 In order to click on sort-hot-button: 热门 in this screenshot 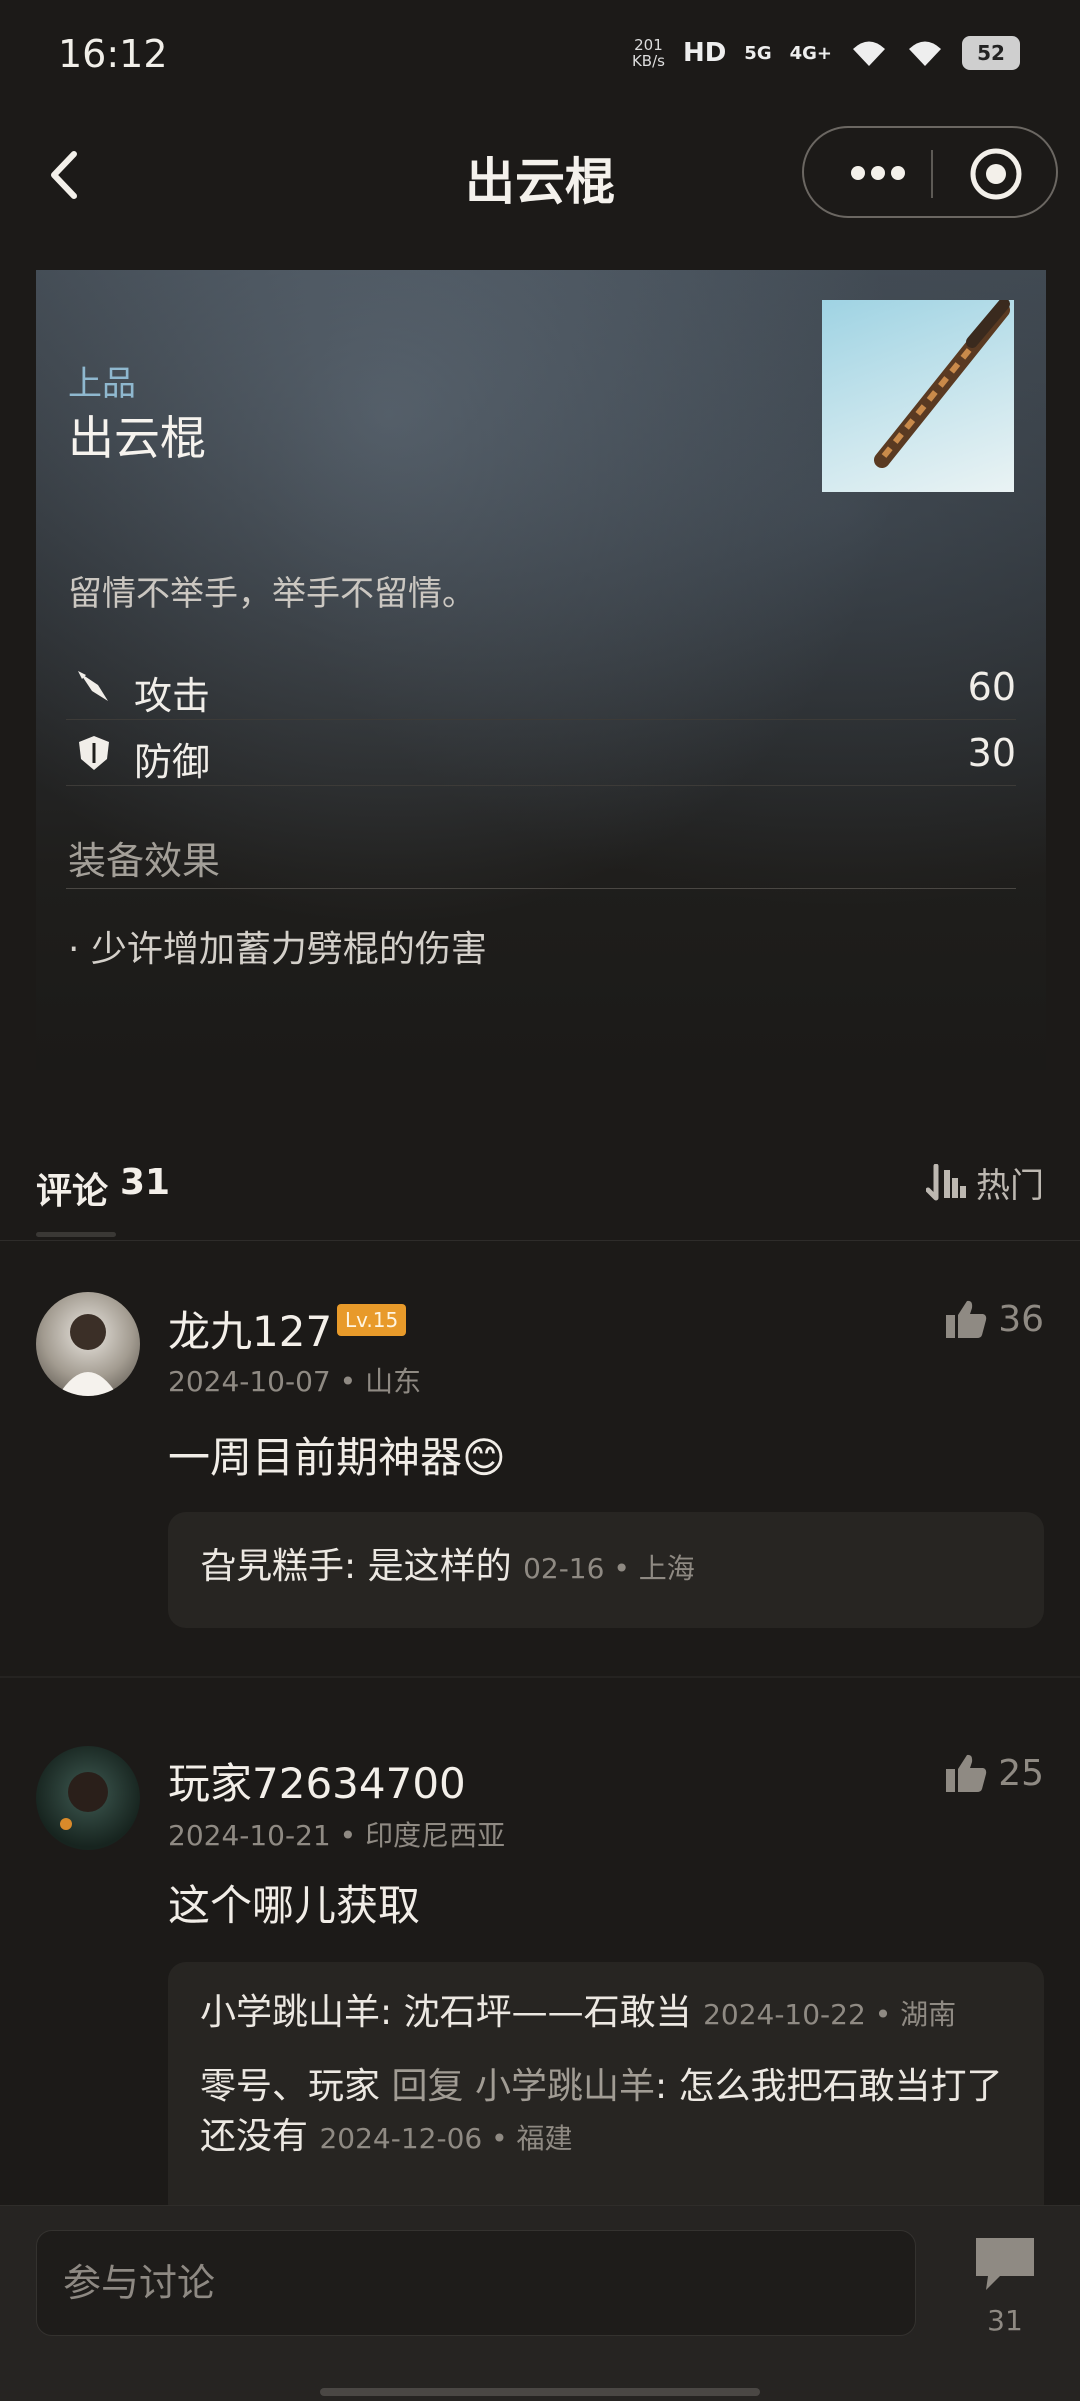, I will do `click(985, 1182)`.